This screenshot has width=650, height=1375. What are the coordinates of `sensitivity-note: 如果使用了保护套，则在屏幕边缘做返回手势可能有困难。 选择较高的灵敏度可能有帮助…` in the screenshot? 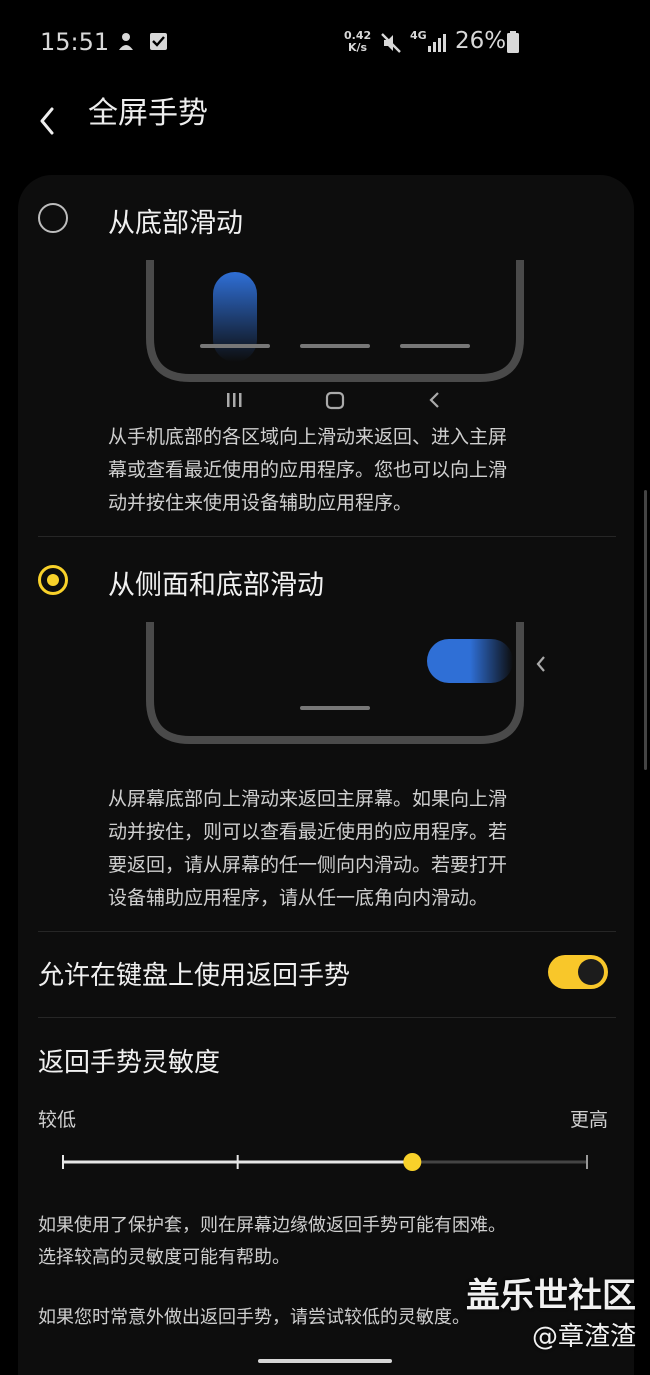 It's located at (333, 1242).